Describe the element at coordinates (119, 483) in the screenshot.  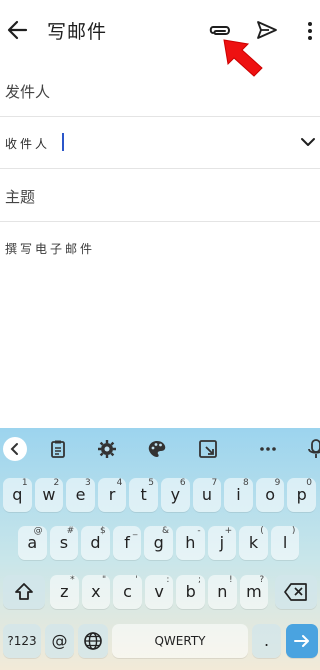
I see `key-r-hint: 4` at that location.